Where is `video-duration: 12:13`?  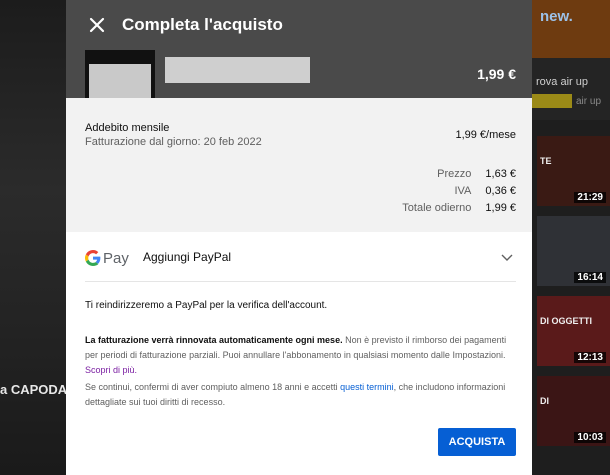 video-duration: 12:13 is located at coordinates (590, 357).